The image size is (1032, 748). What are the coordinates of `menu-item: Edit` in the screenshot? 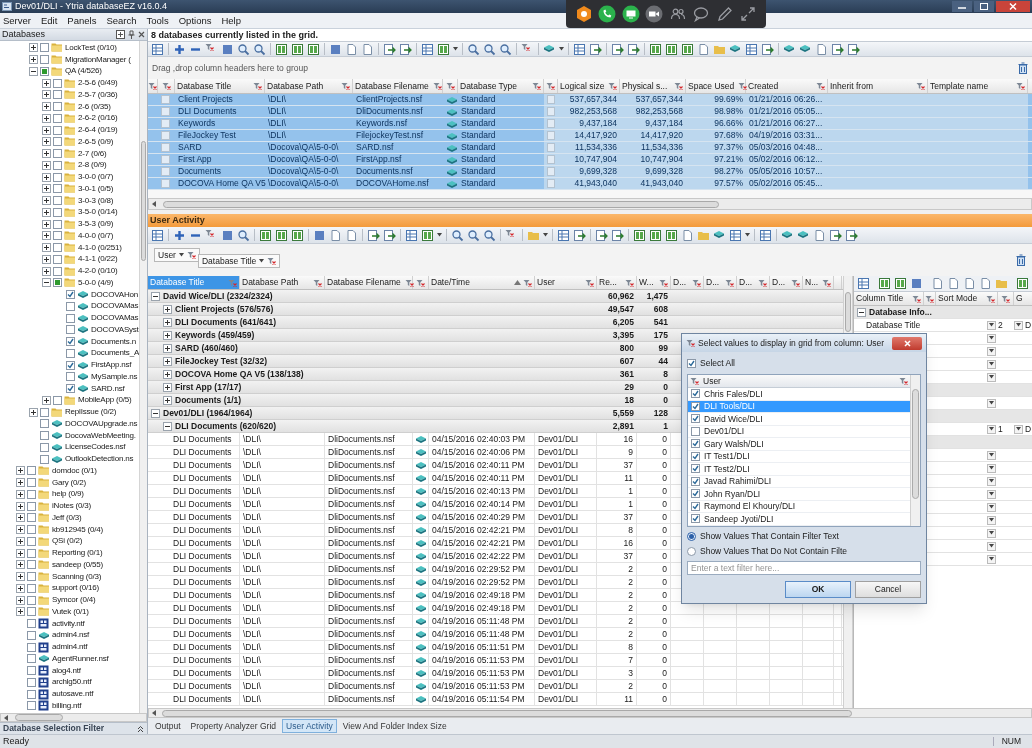 It's located at (49, 20).